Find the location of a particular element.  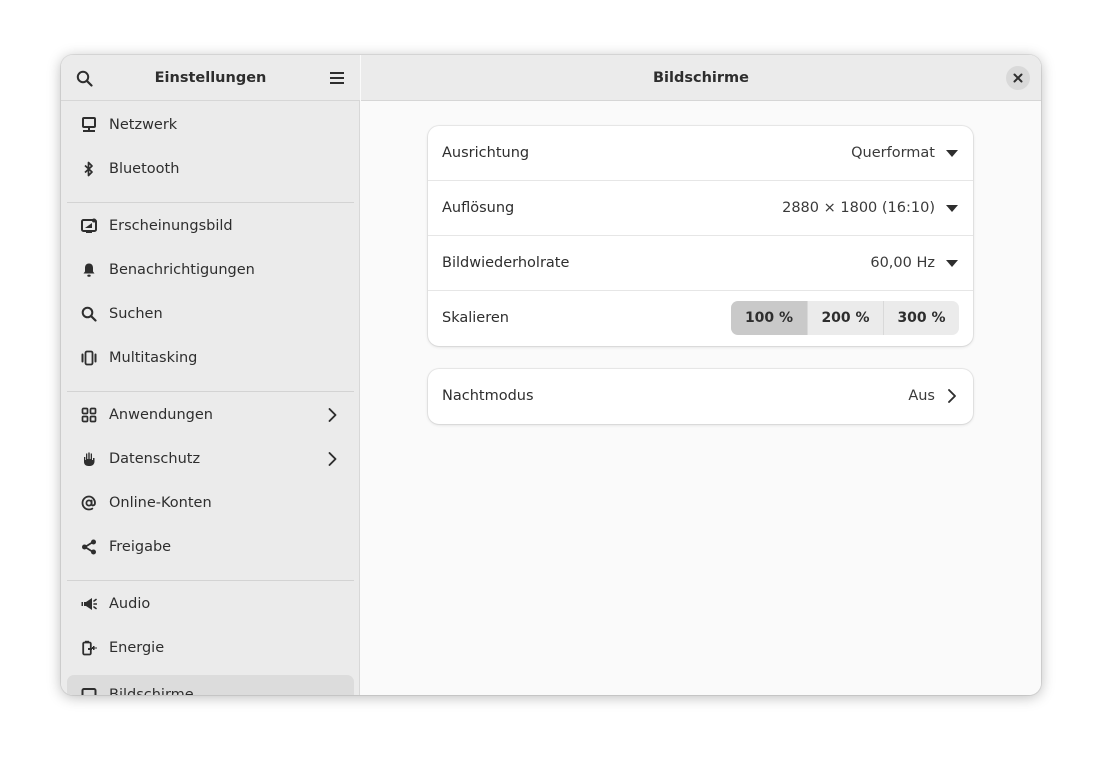

resolution-label: Auflösung is located at coordinates (478, 208).